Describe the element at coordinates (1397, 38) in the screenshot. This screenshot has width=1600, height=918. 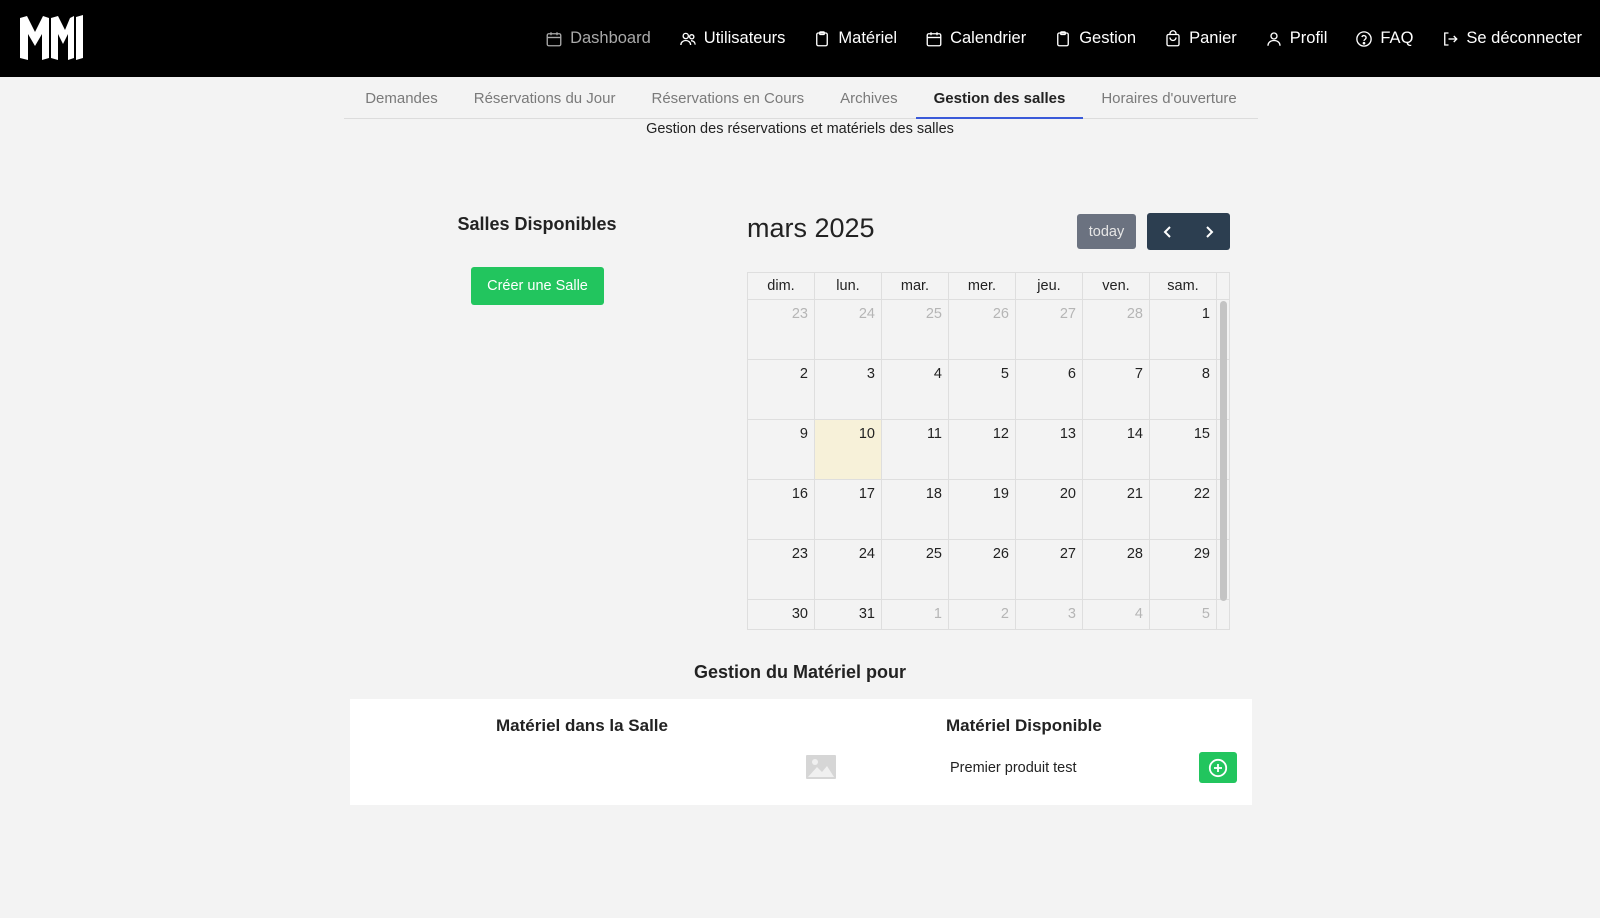
I see `nav-faq-label: FAQ` at that location.